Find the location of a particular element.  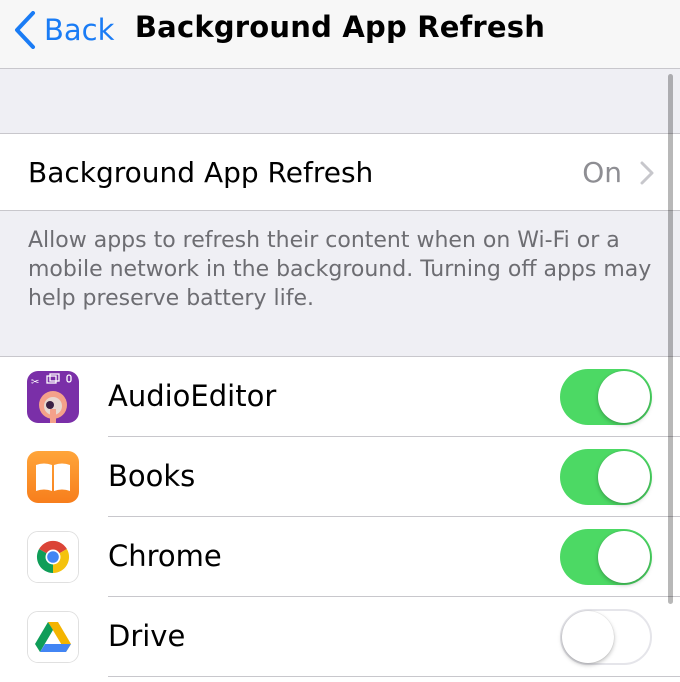

list-item: Chrome is located at coordinates (340, 557).